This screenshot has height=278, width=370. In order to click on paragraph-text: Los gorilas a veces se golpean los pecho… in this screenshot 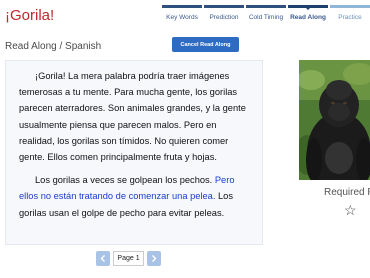, I will do `click(125, 180)`.